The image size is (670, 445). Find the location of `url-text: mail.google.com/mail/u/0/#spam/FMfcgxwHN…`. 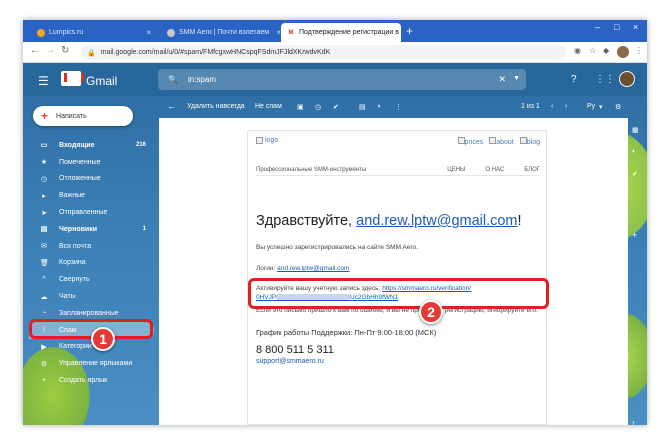

url-text: mail.google.com/mail/u/0/#spam/FMfcgxwHN… is located at coordinates (215, 52).